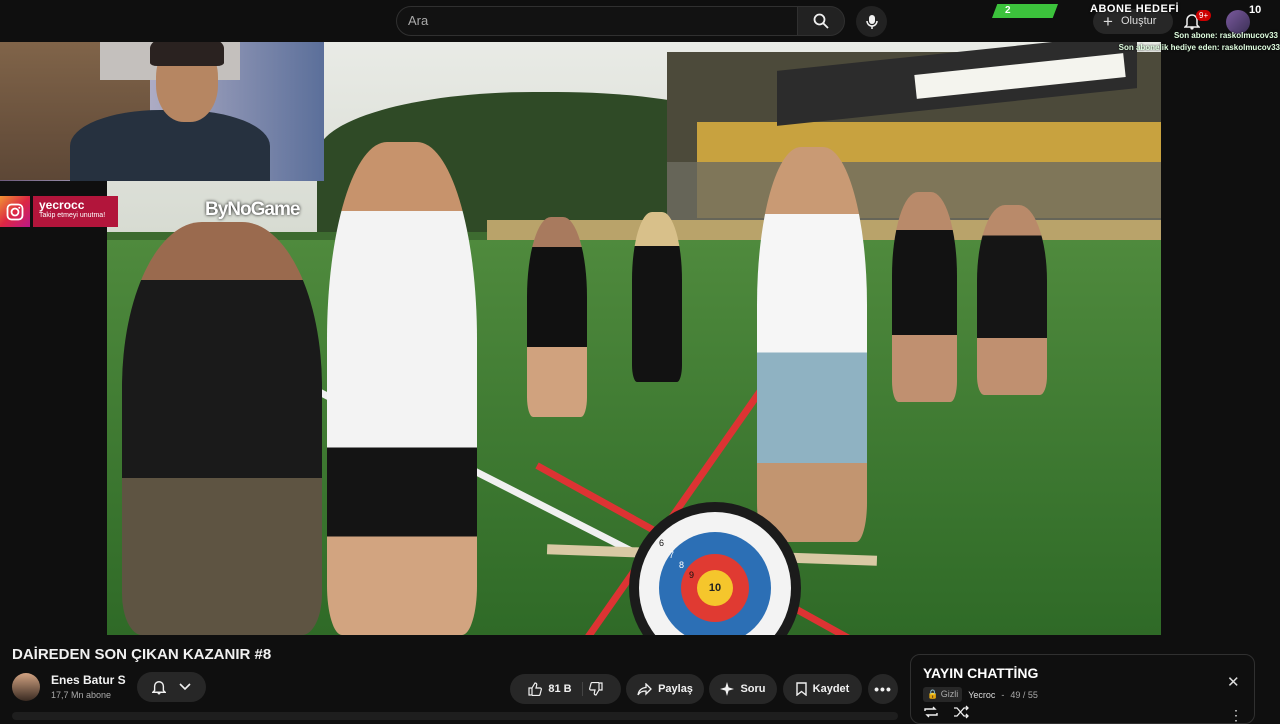  Describe the element at coordinates (801, 689) in the screenshot. I see `bookmark-icon` at that location.